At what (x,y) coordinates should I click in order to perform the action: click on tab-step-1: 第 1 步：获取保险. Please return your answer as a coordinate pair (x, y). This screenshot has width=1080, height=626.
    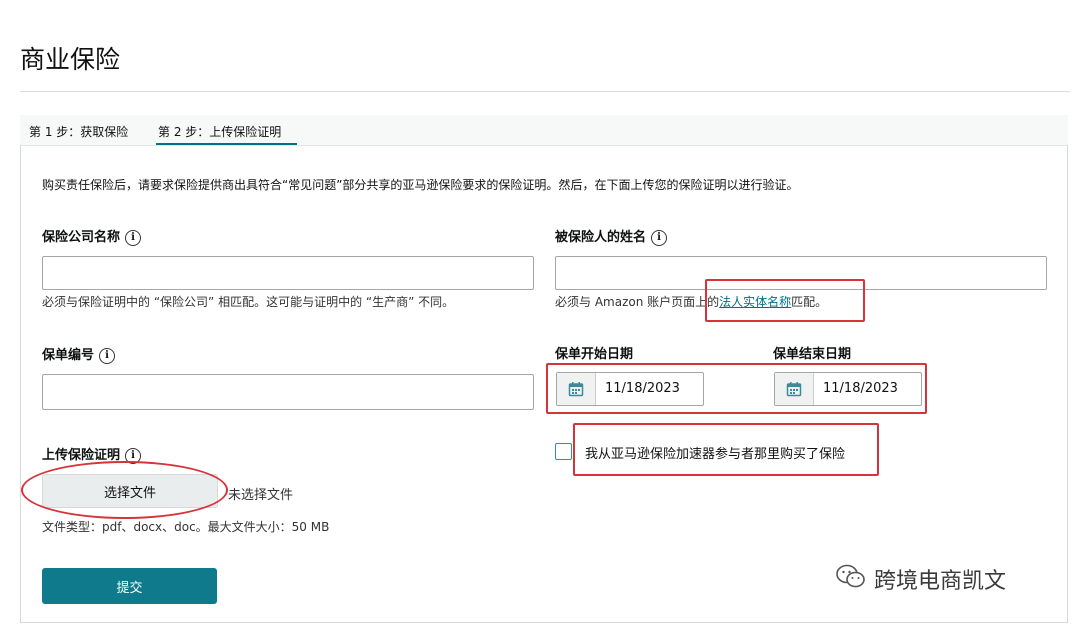
    Looking at the image, I should click on (78, 131).